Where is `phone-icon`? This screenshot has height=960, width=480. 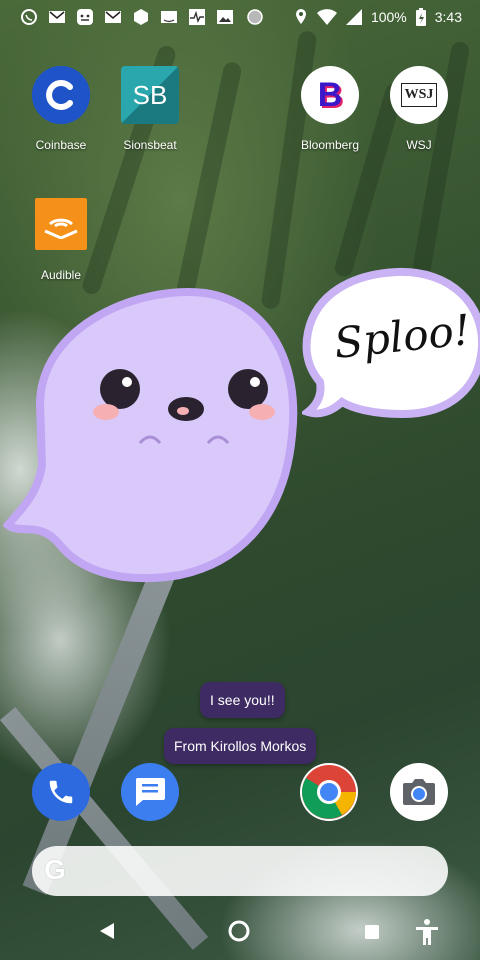
phone-icon is located at coordinates (61, 792).